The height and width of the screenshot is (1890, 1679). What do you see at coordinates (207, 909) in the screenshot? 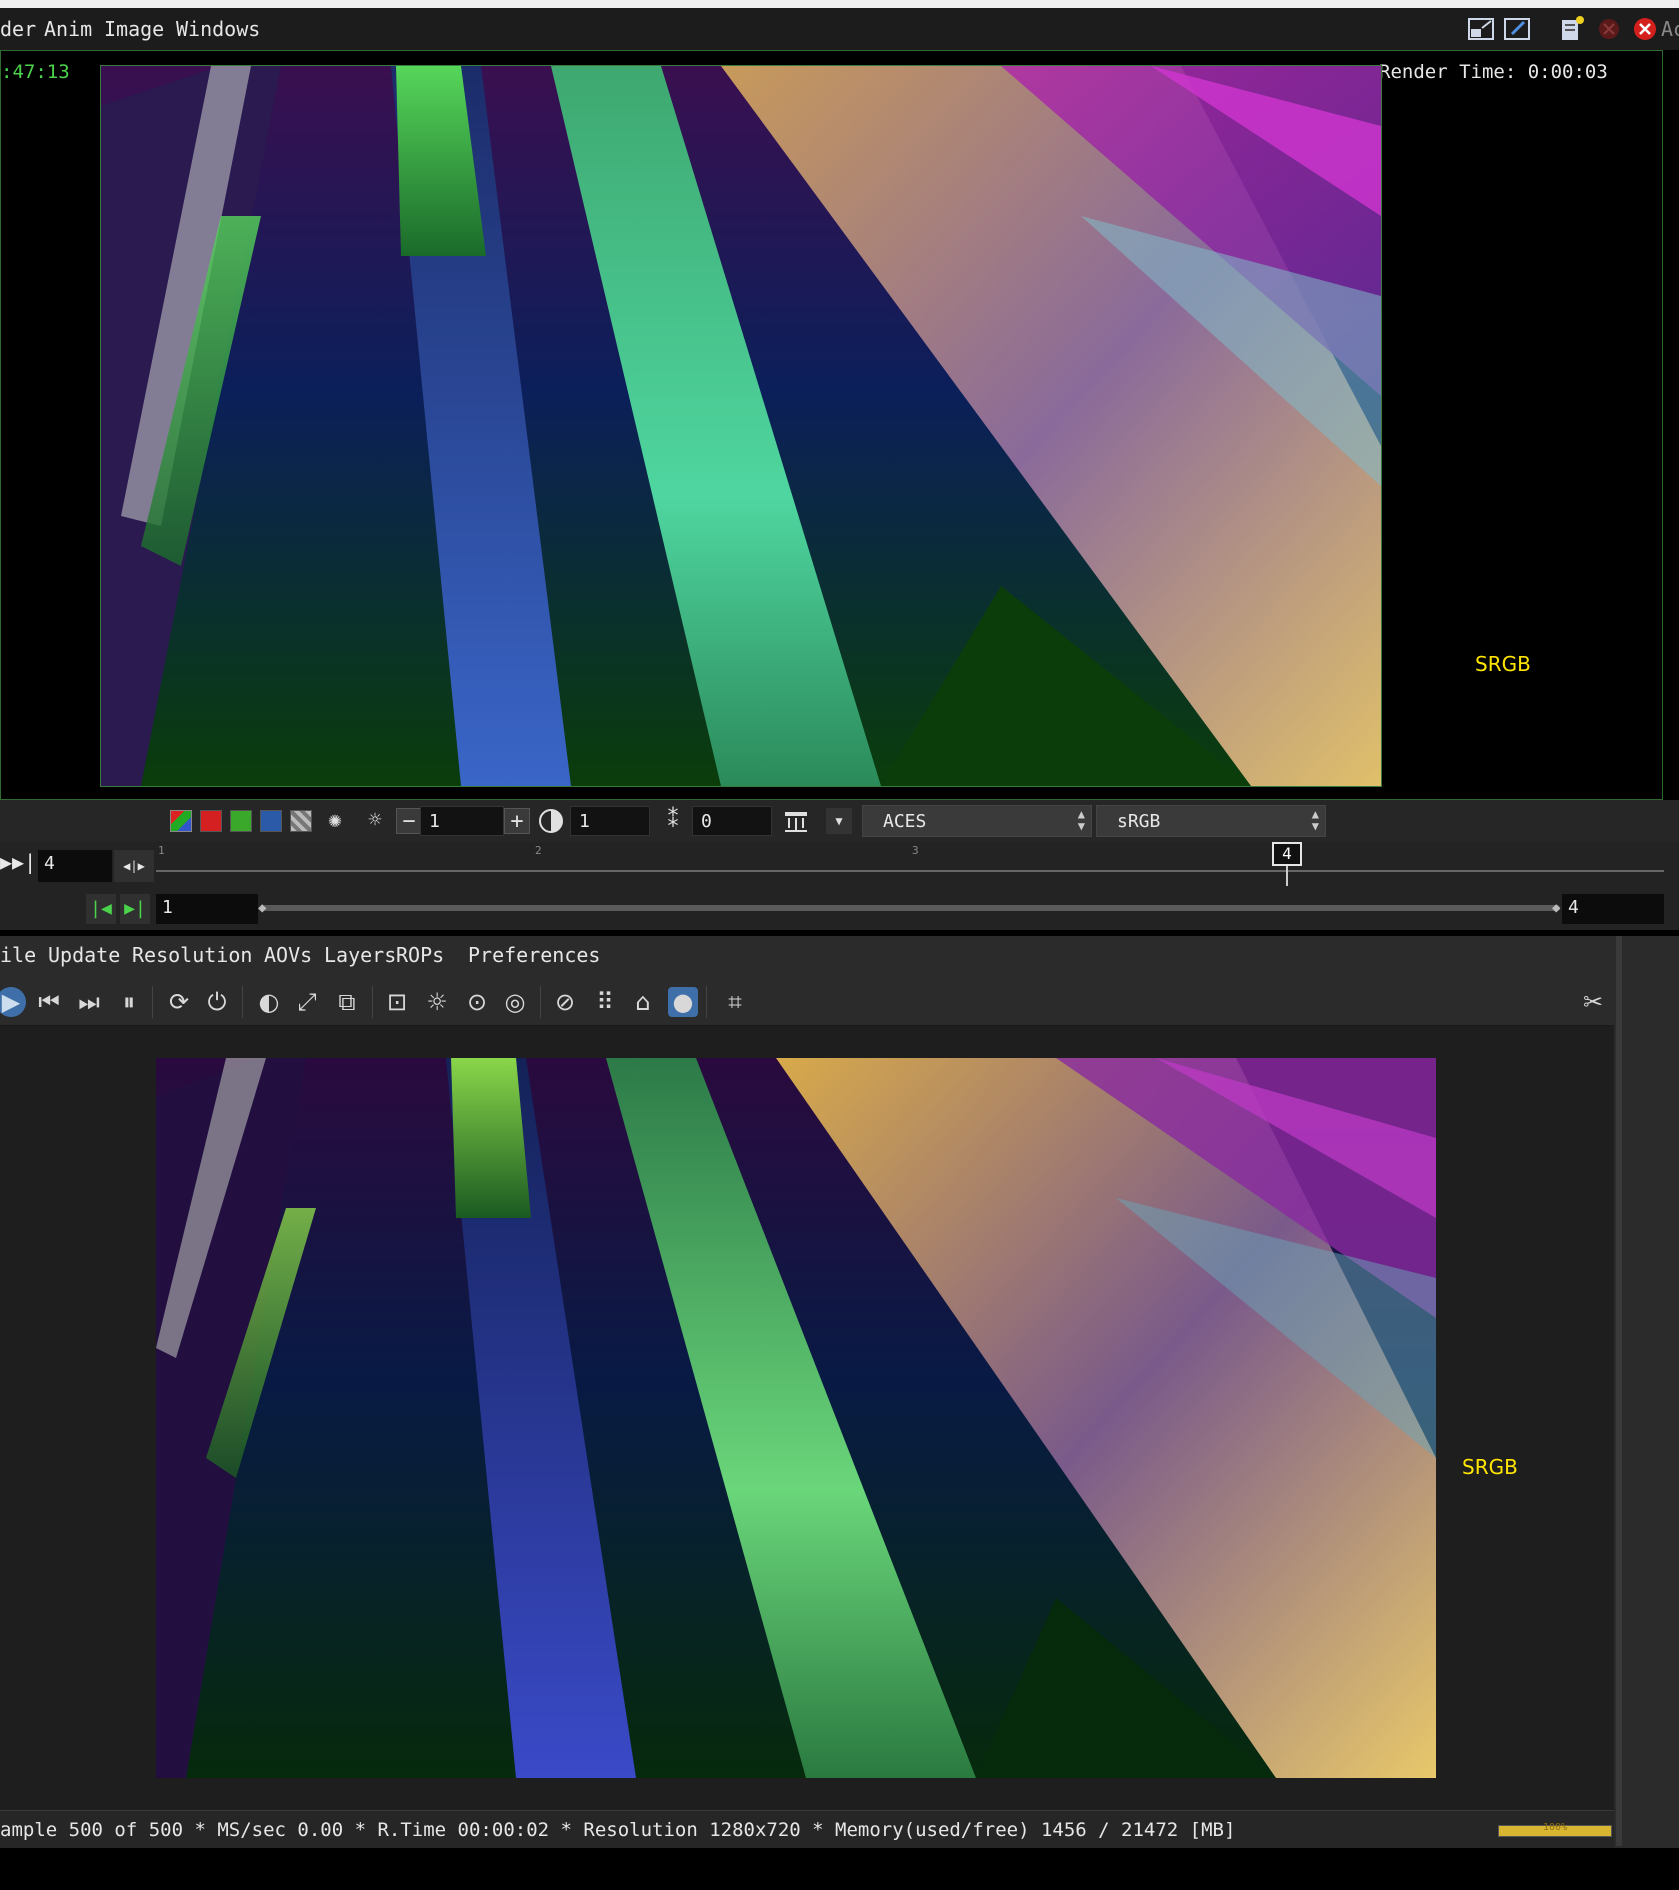
I see `range-start-field: 1` at bounding box center [207, 909].